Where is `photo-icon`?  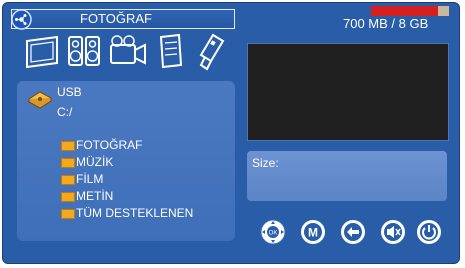 photo-icon is located at coordinates (42, 51).